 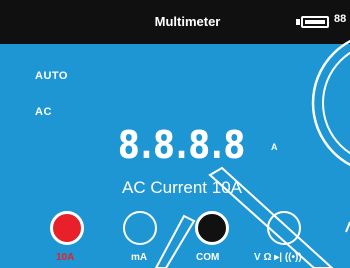 I want to click on jack-v-ohm, so click(x=284, y=228).